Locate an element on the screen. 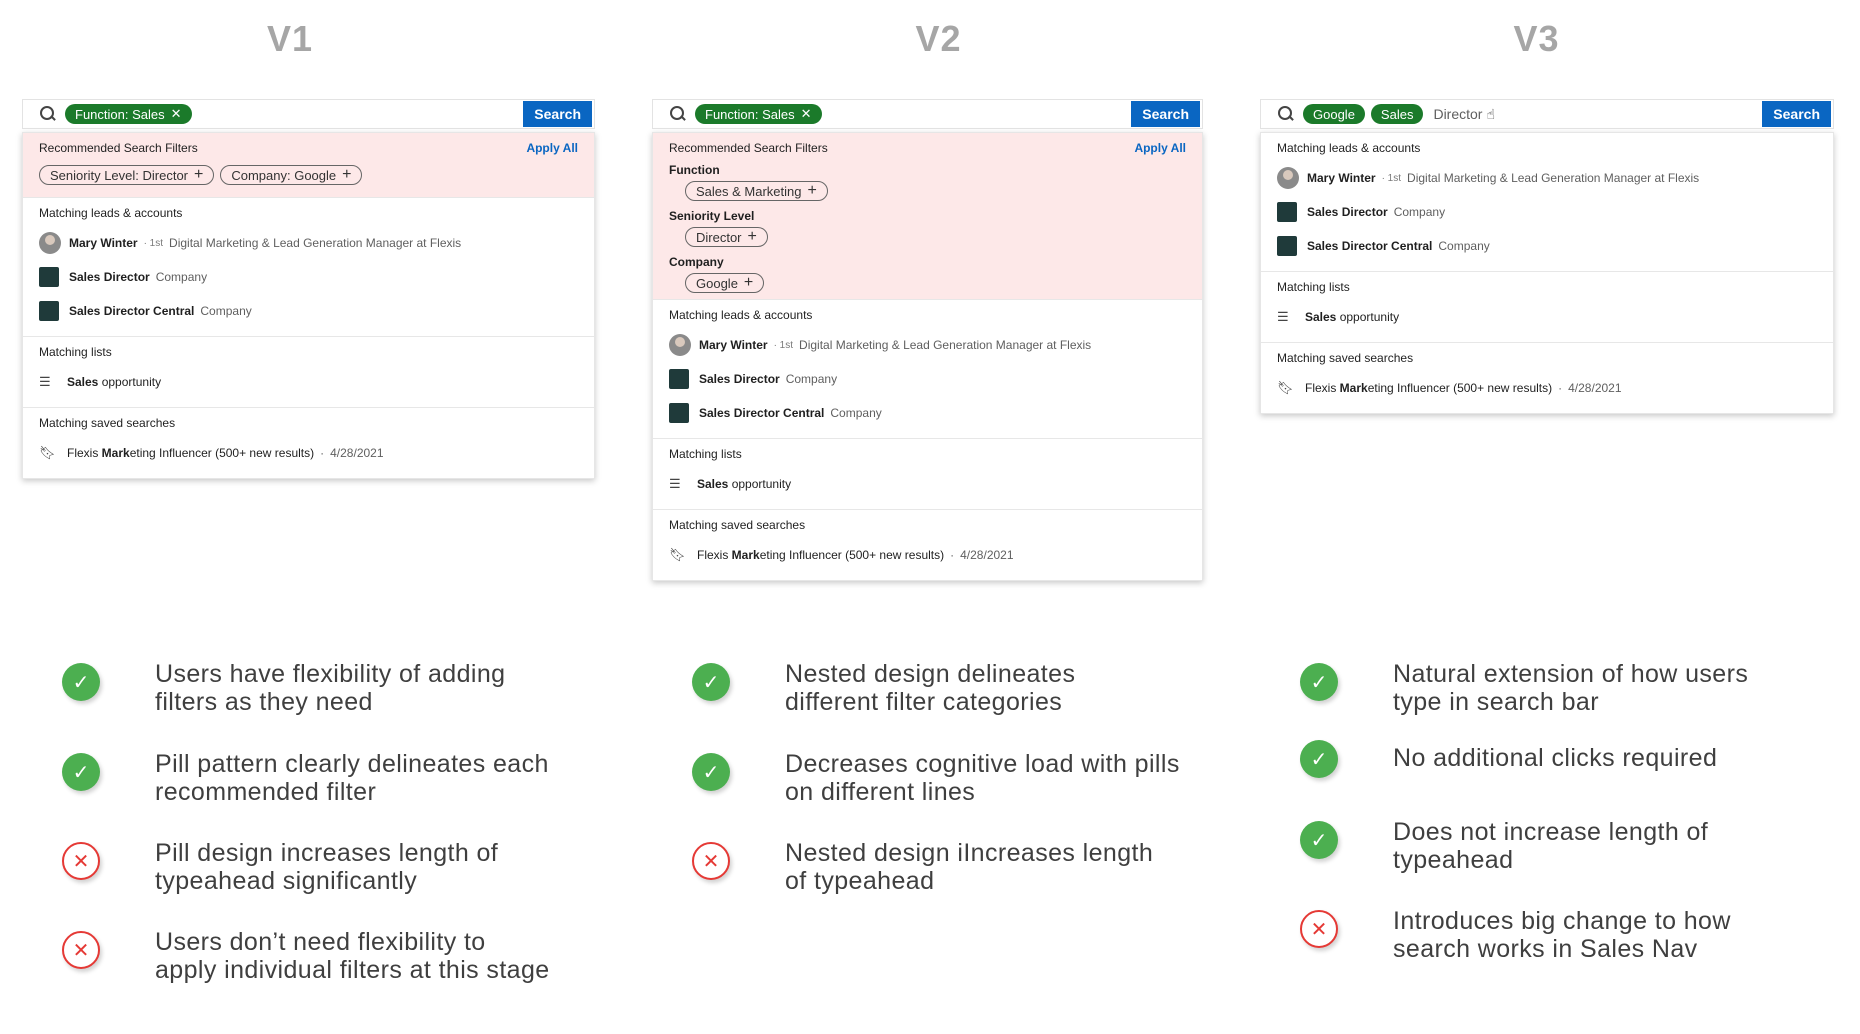  bookmark-icon: 🔖︎ is located at coordinates (677, 554).